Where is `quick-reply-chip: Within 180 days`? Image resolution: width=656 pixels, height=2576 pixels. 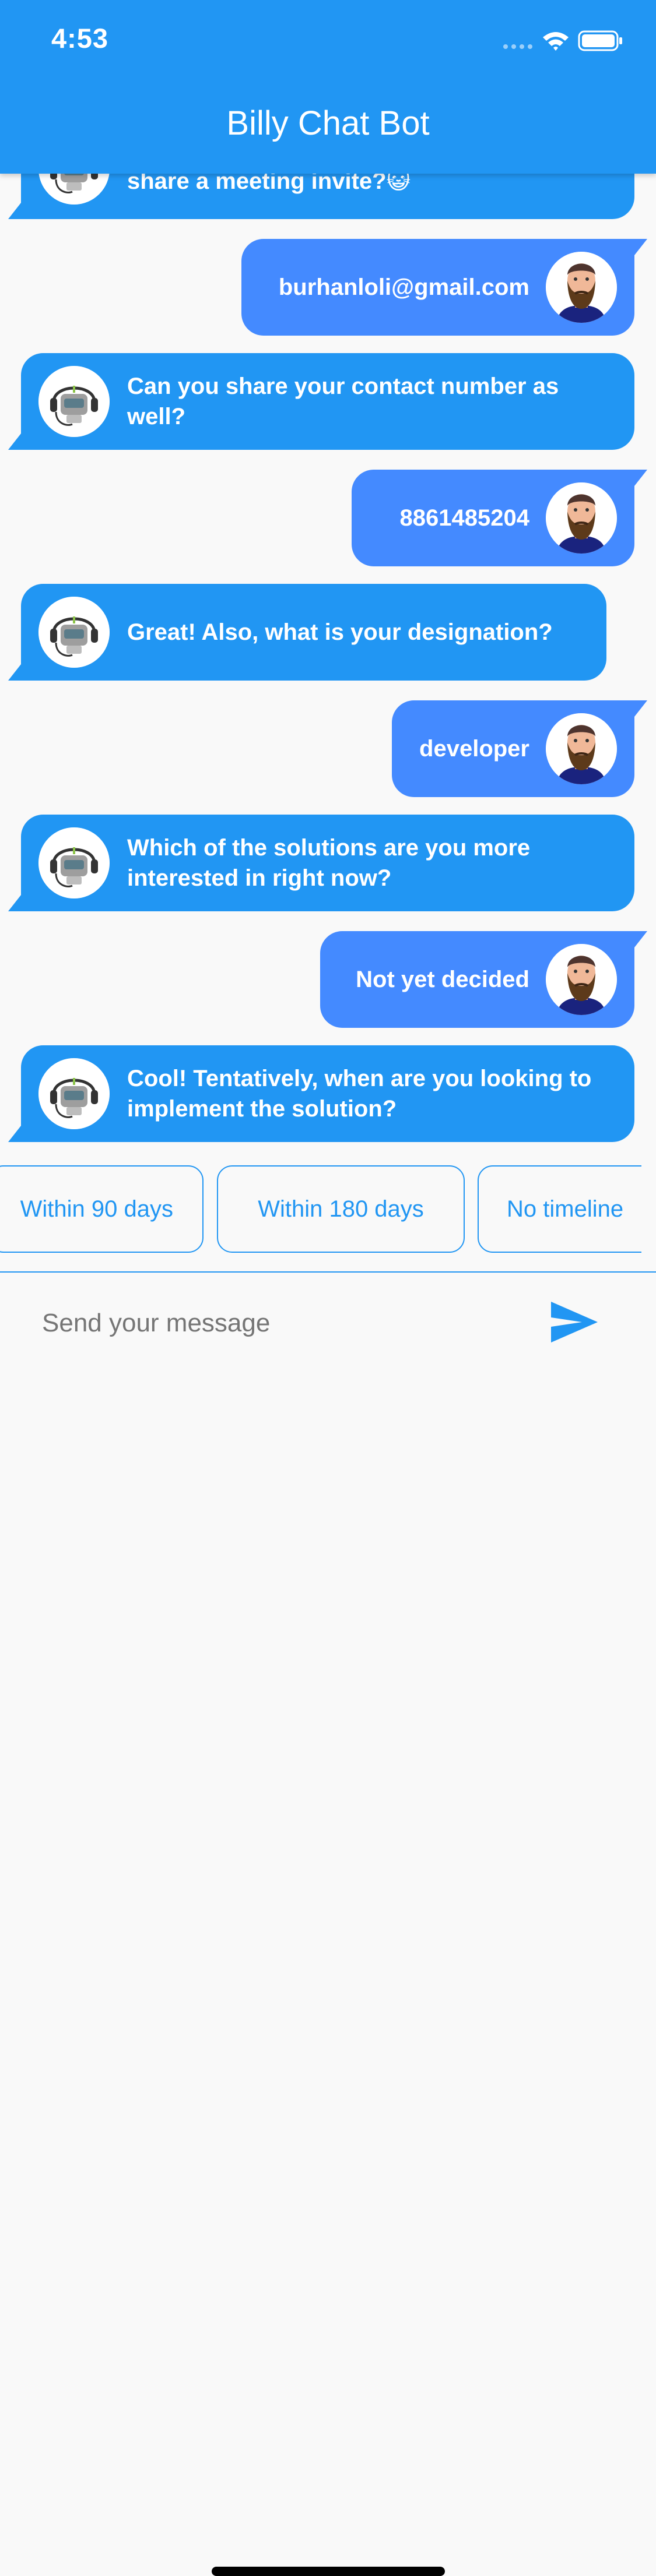
quick-reply-chip: Within 180 days is located at coordinates (341, 1209).